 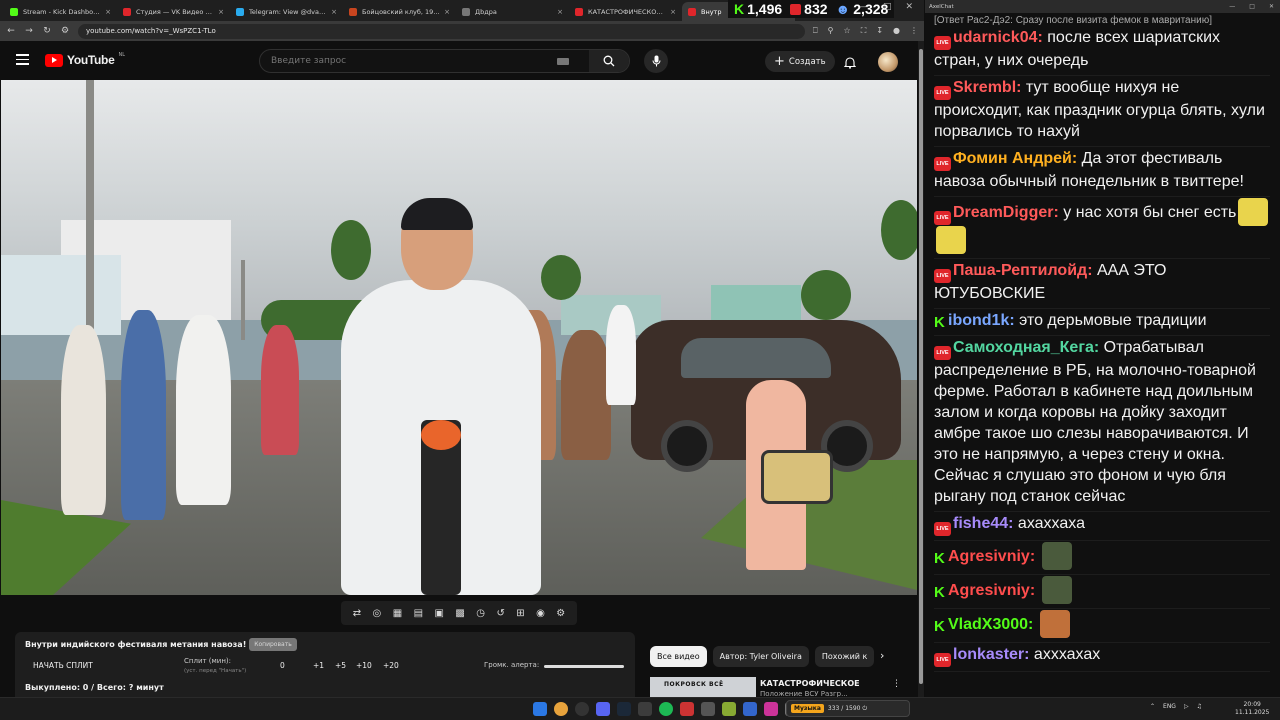 I want to click on volume-icon: ♫, so click(x=1199, y=706).